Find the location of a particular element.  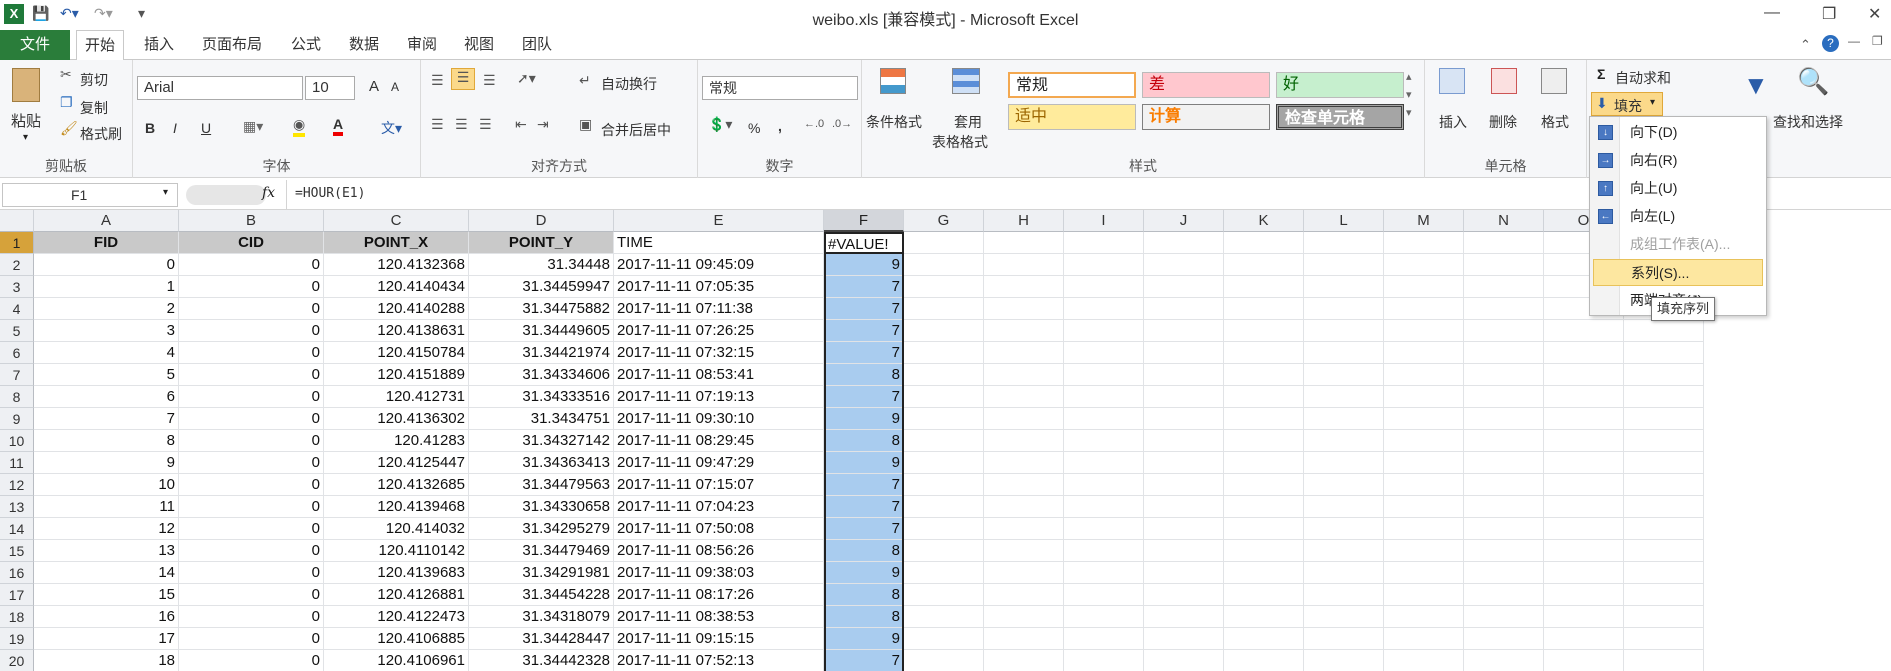

cell: 31.34291981 is located at coordinates (541, 573).